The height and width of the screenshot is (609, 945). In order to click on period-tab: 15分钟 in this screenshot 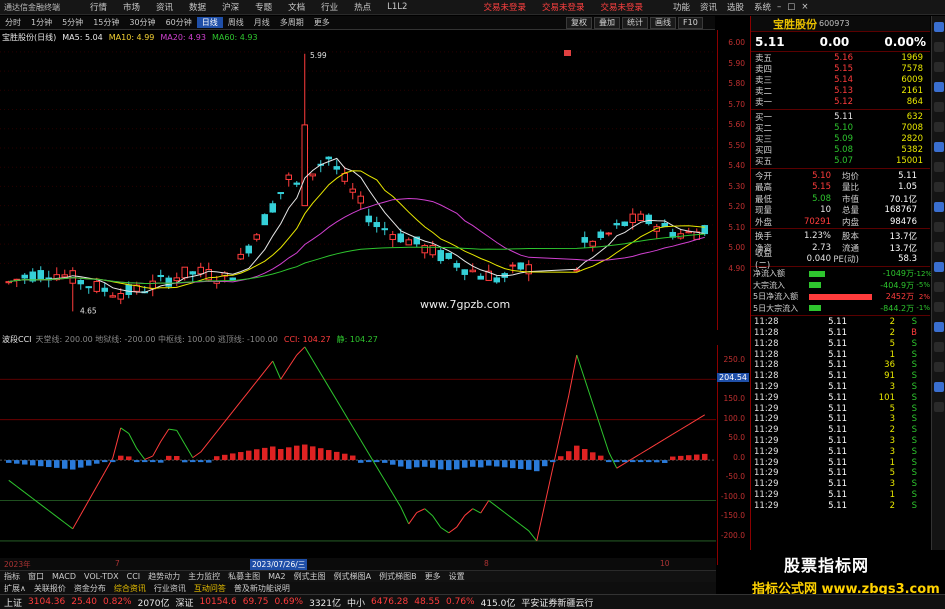, I will do `click(106, 22)`.